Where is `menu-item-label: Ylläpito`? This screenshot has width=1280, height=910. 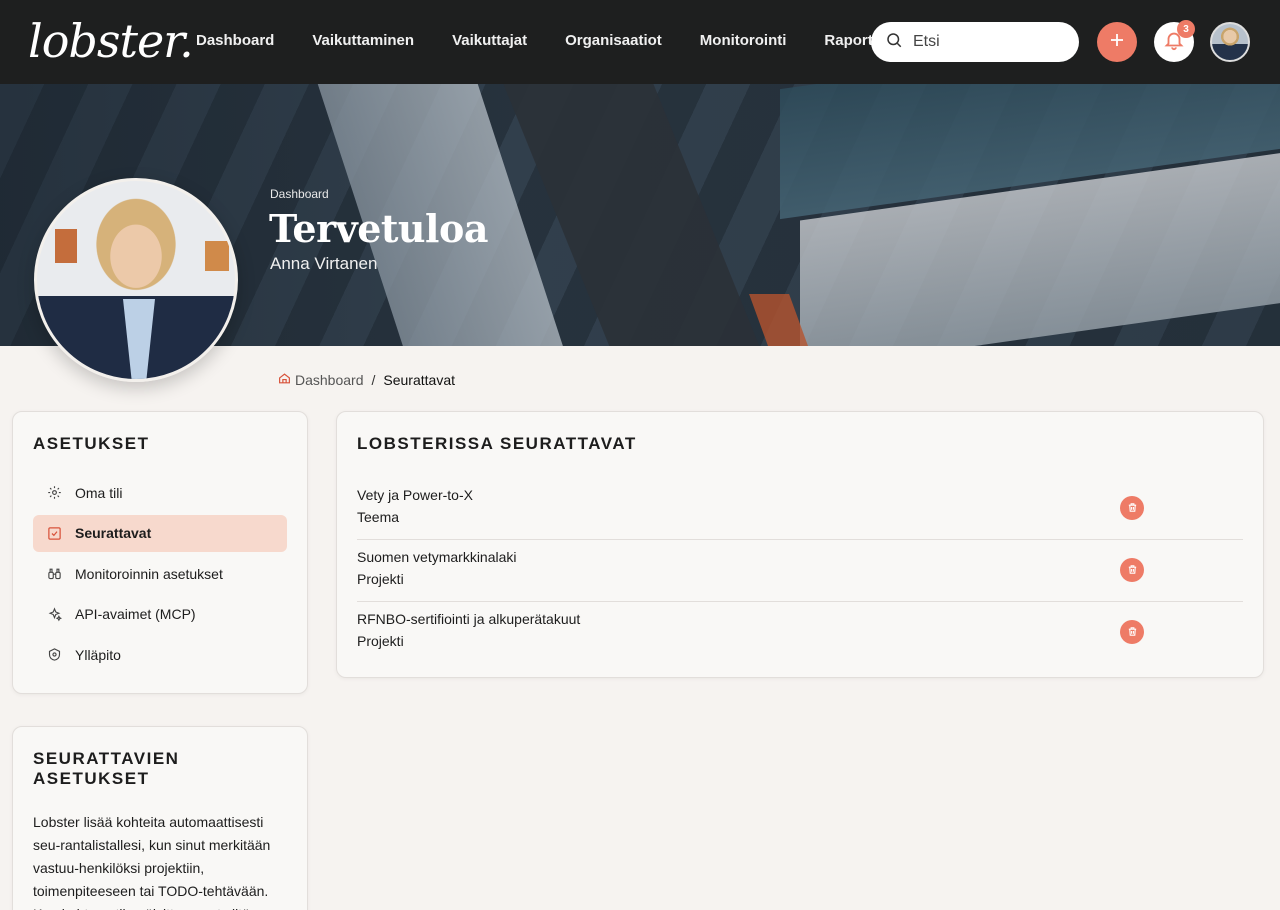
menu-item-label: Ylläpito is located at coordinates (98, 654).